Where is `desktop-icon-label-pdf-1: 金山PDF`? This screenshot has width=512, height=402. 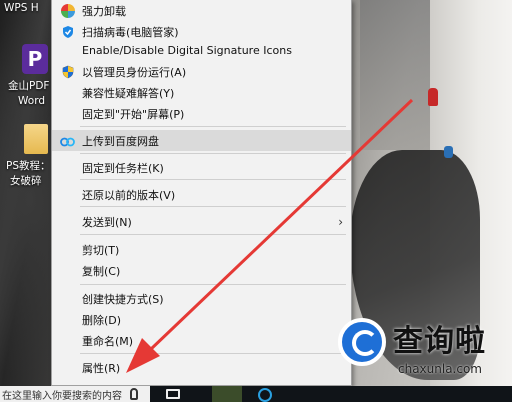 desktop-icon-label-pdf-1: 金山PDF is located at coordinates (29, 86).